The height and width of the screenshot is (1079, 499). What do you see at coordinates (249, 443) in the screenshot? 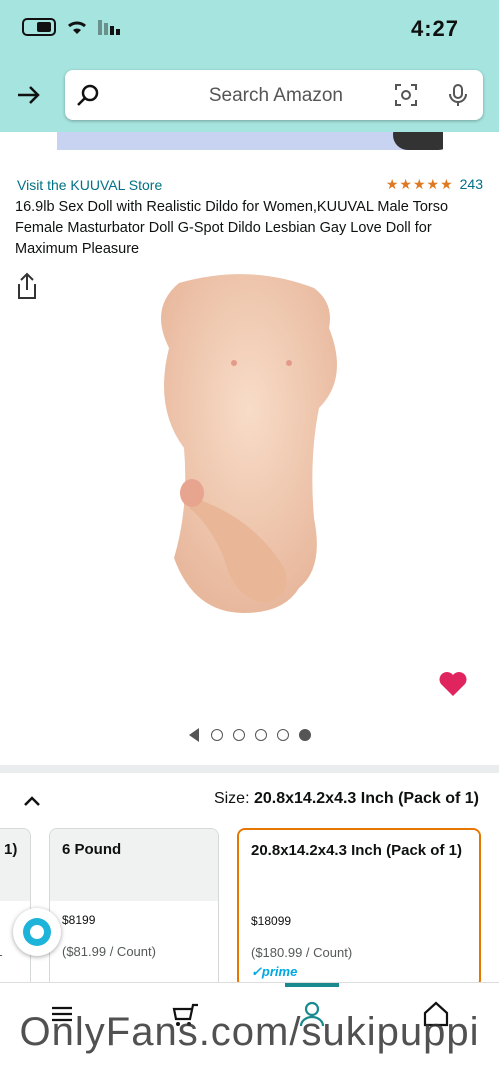
I see `product-image` at bounding box center [249, 443].